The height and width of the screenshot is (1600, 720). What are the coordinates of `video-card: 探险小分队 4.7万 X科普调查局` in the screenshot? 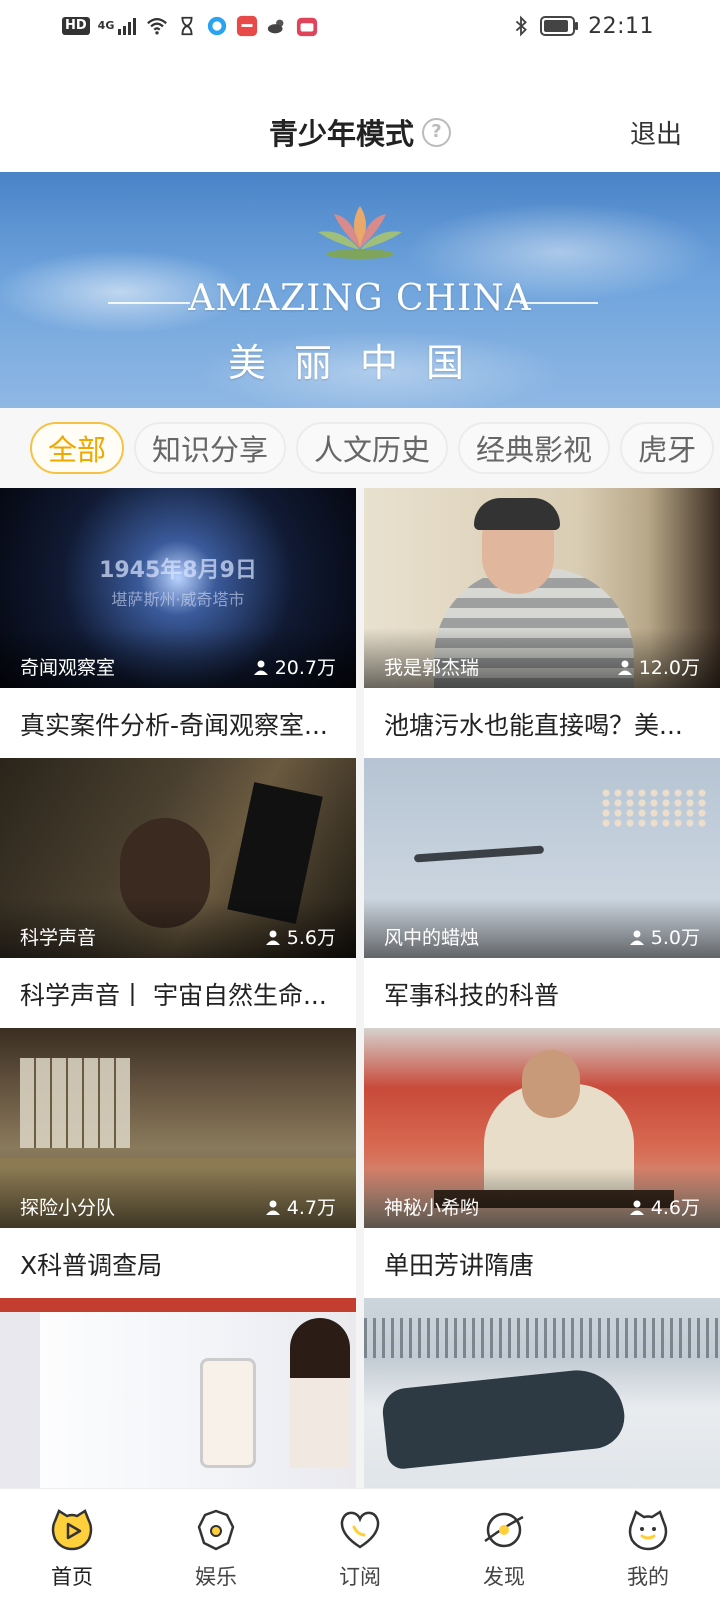 It's located at (178, 1164).